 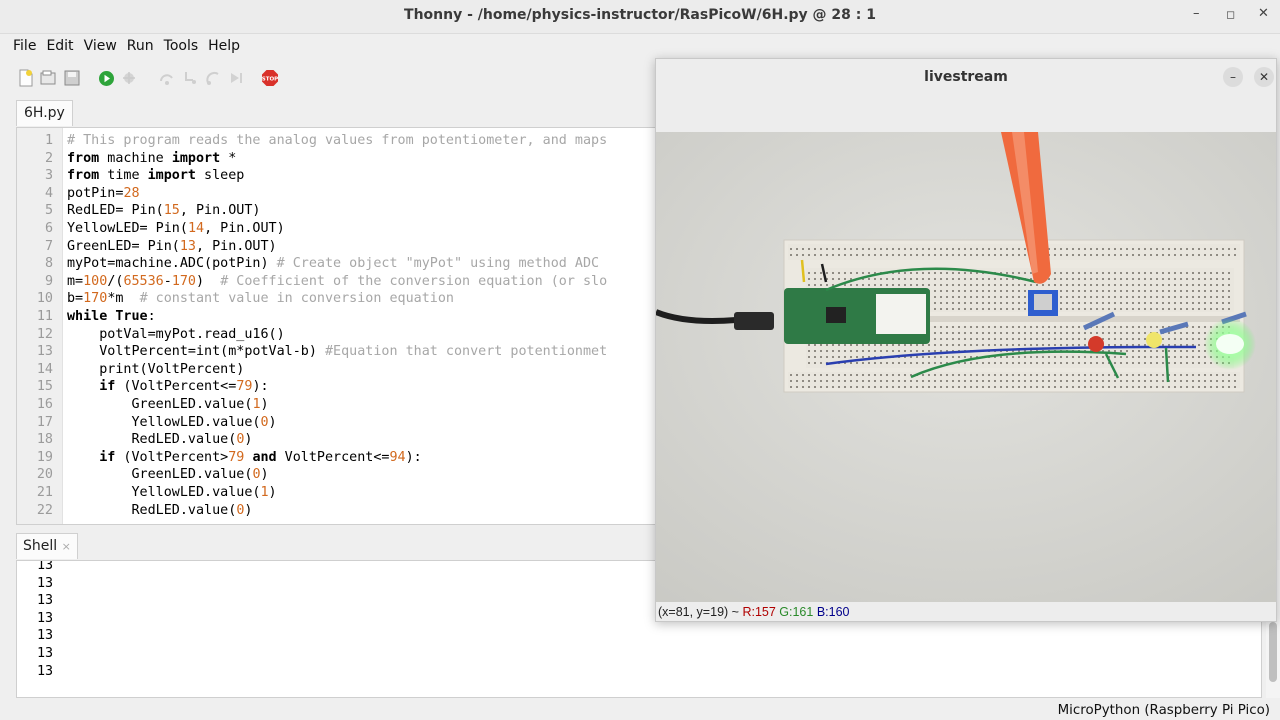 What do you see at coordinates (168, 475) in the screenshot?
I see `code-text: GreenLED.value(0)` at bounding box center [168, 475].